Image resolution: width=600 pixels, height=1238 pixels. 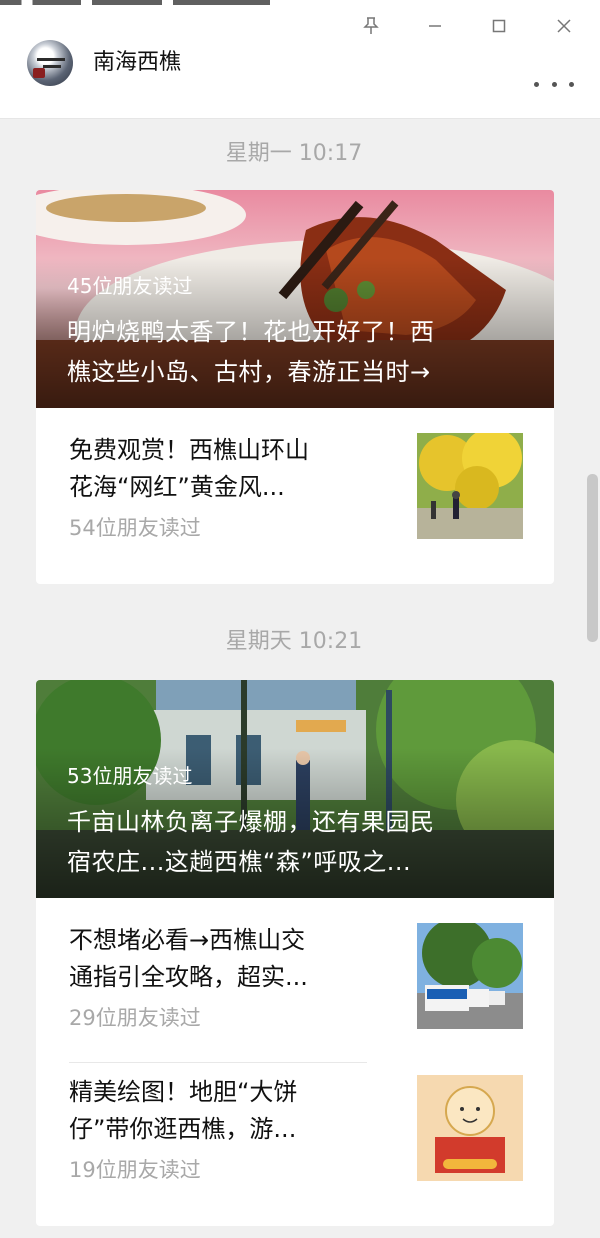 What do you see at coordinates (371, 26) in the screenshot?
I see `pin-icon` at bounding box center [371, 26].